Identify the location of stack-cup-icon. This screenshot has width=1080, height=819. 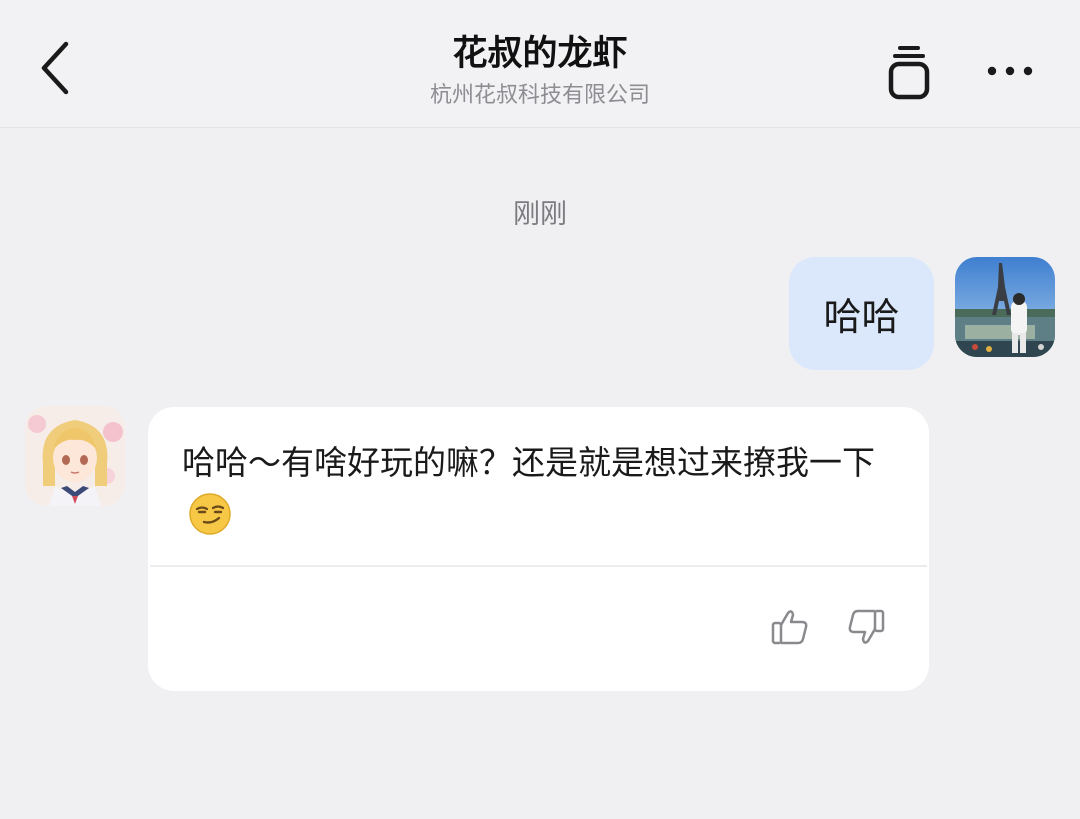
(909, 73).